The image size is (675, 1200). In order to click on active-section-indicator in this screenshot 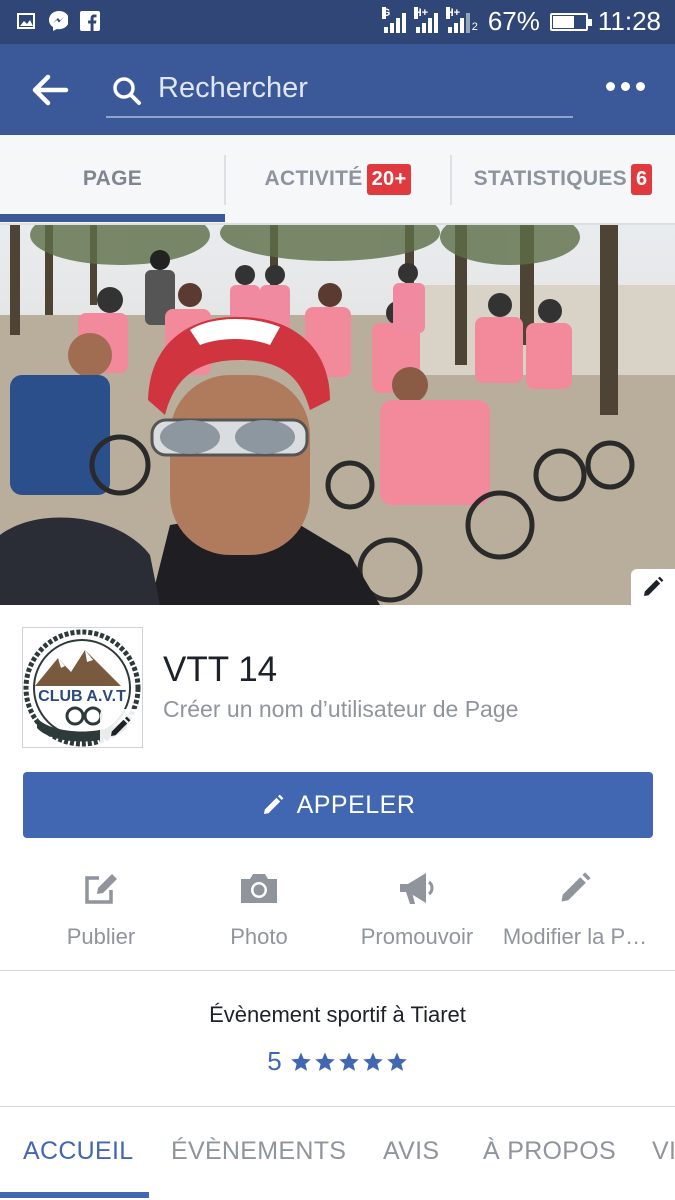, I will do `click(74, 1195)`.